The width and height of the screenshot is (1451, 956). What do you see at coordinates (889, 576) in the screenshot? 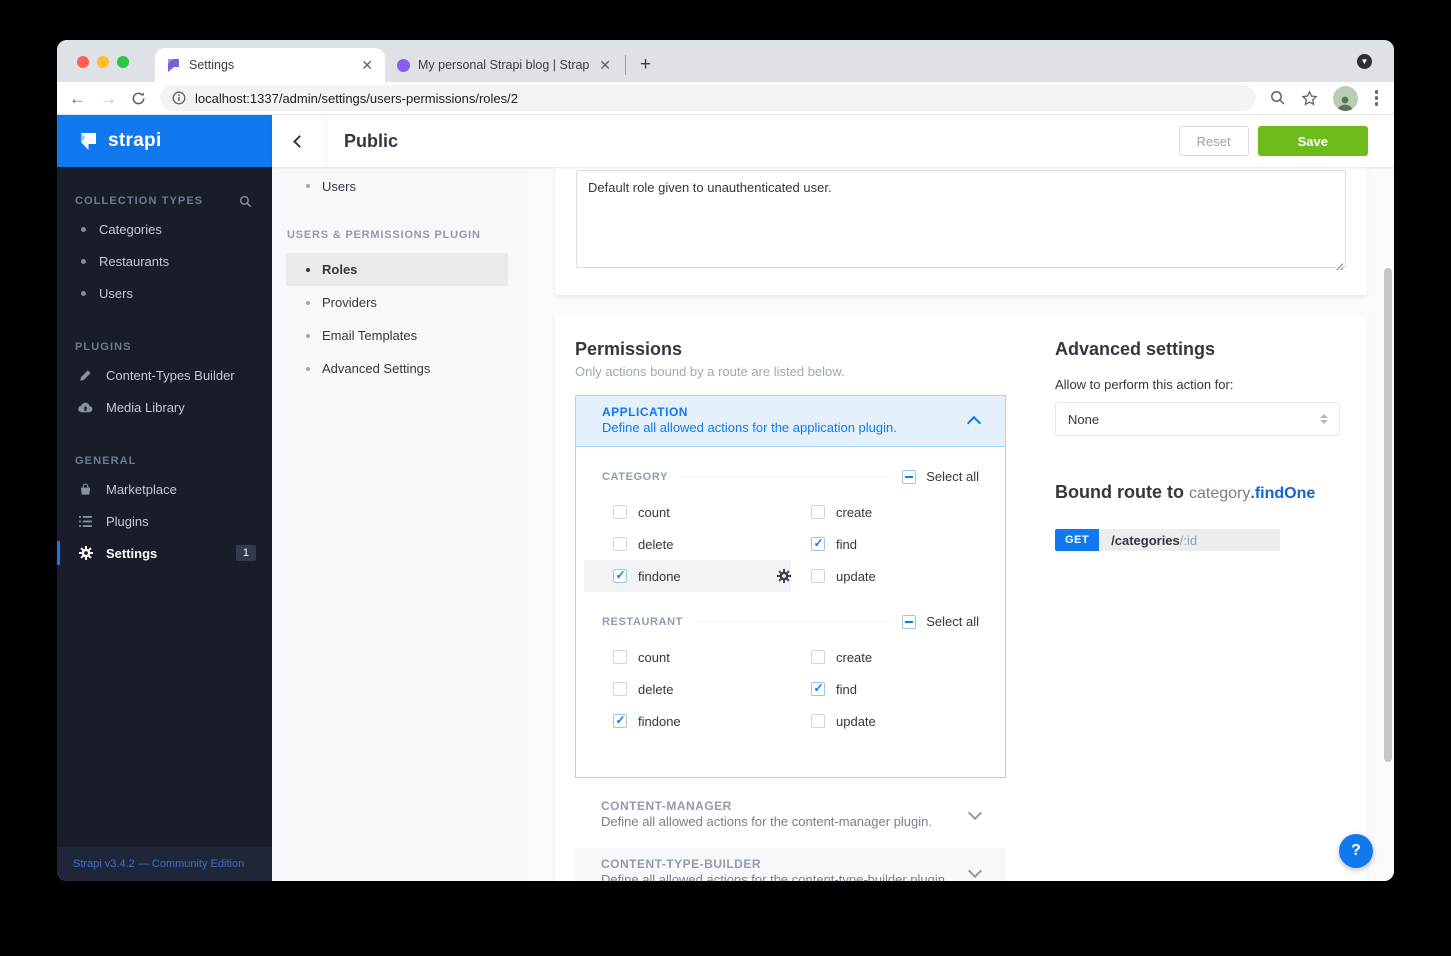
I see `permission-category-update: update` at bounding box center [889, 576].